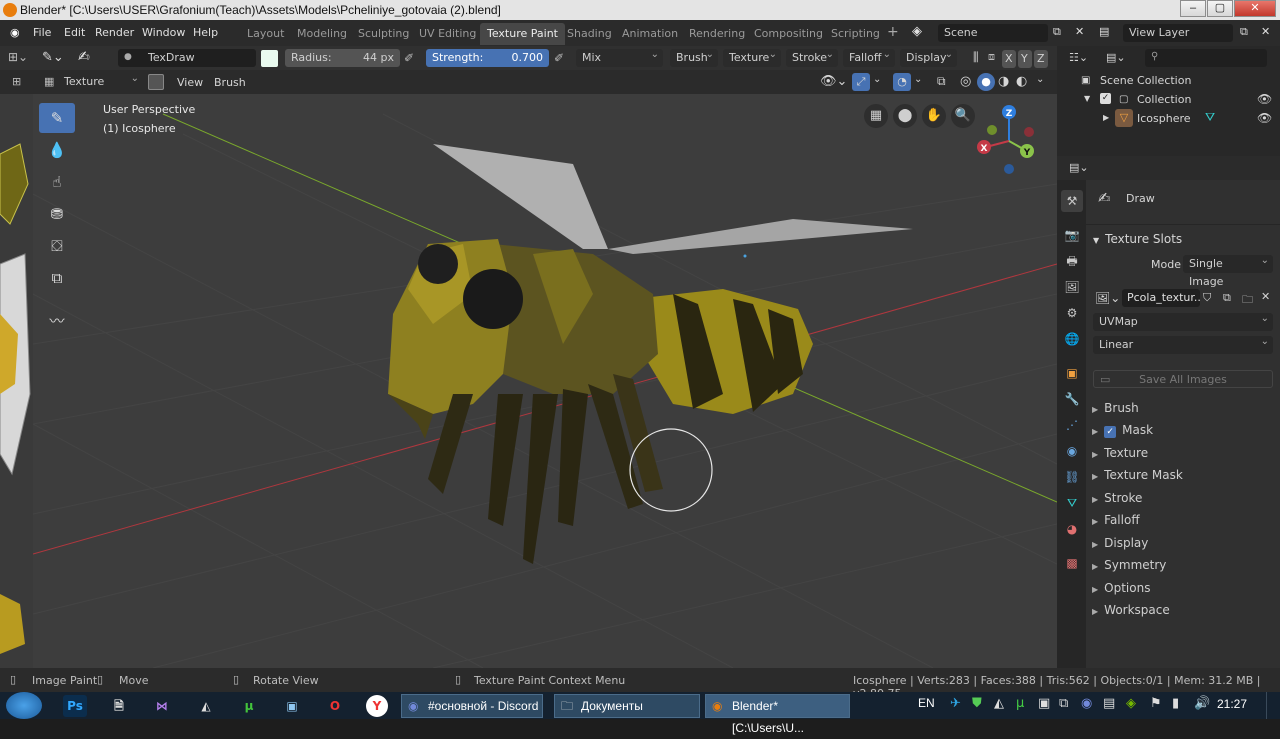 The width and height of the screenshot is (1280, 739). Describe the element at coordinates (928, 56) in the screenshot. I see `display-menu: Display` at that location.